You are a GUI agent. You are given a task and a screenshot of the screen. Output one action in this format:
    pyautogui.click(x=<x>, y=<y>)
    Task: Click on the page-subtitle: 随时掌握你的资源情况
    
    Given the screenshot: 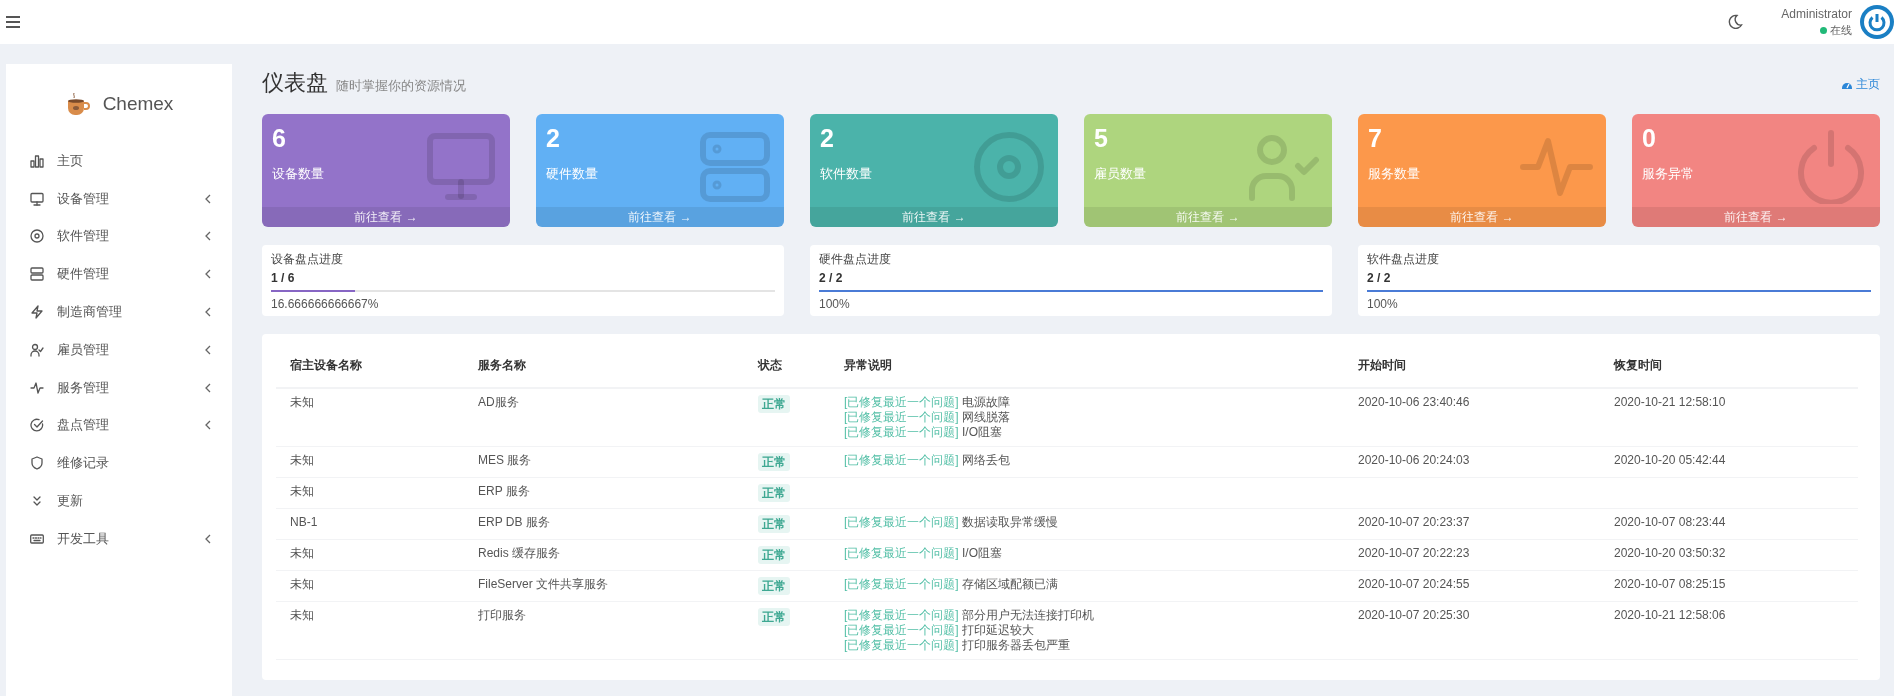 What is the action you would take?
    pyautogui.click(x=401, y=86)
    